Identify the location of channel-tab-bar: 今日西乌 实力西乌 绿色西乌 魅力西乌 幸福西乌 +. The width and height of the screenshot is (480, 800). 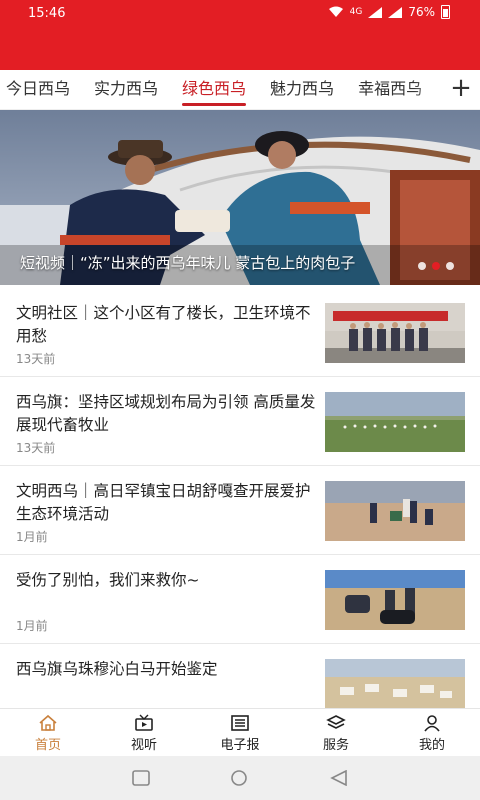
(240, 90).